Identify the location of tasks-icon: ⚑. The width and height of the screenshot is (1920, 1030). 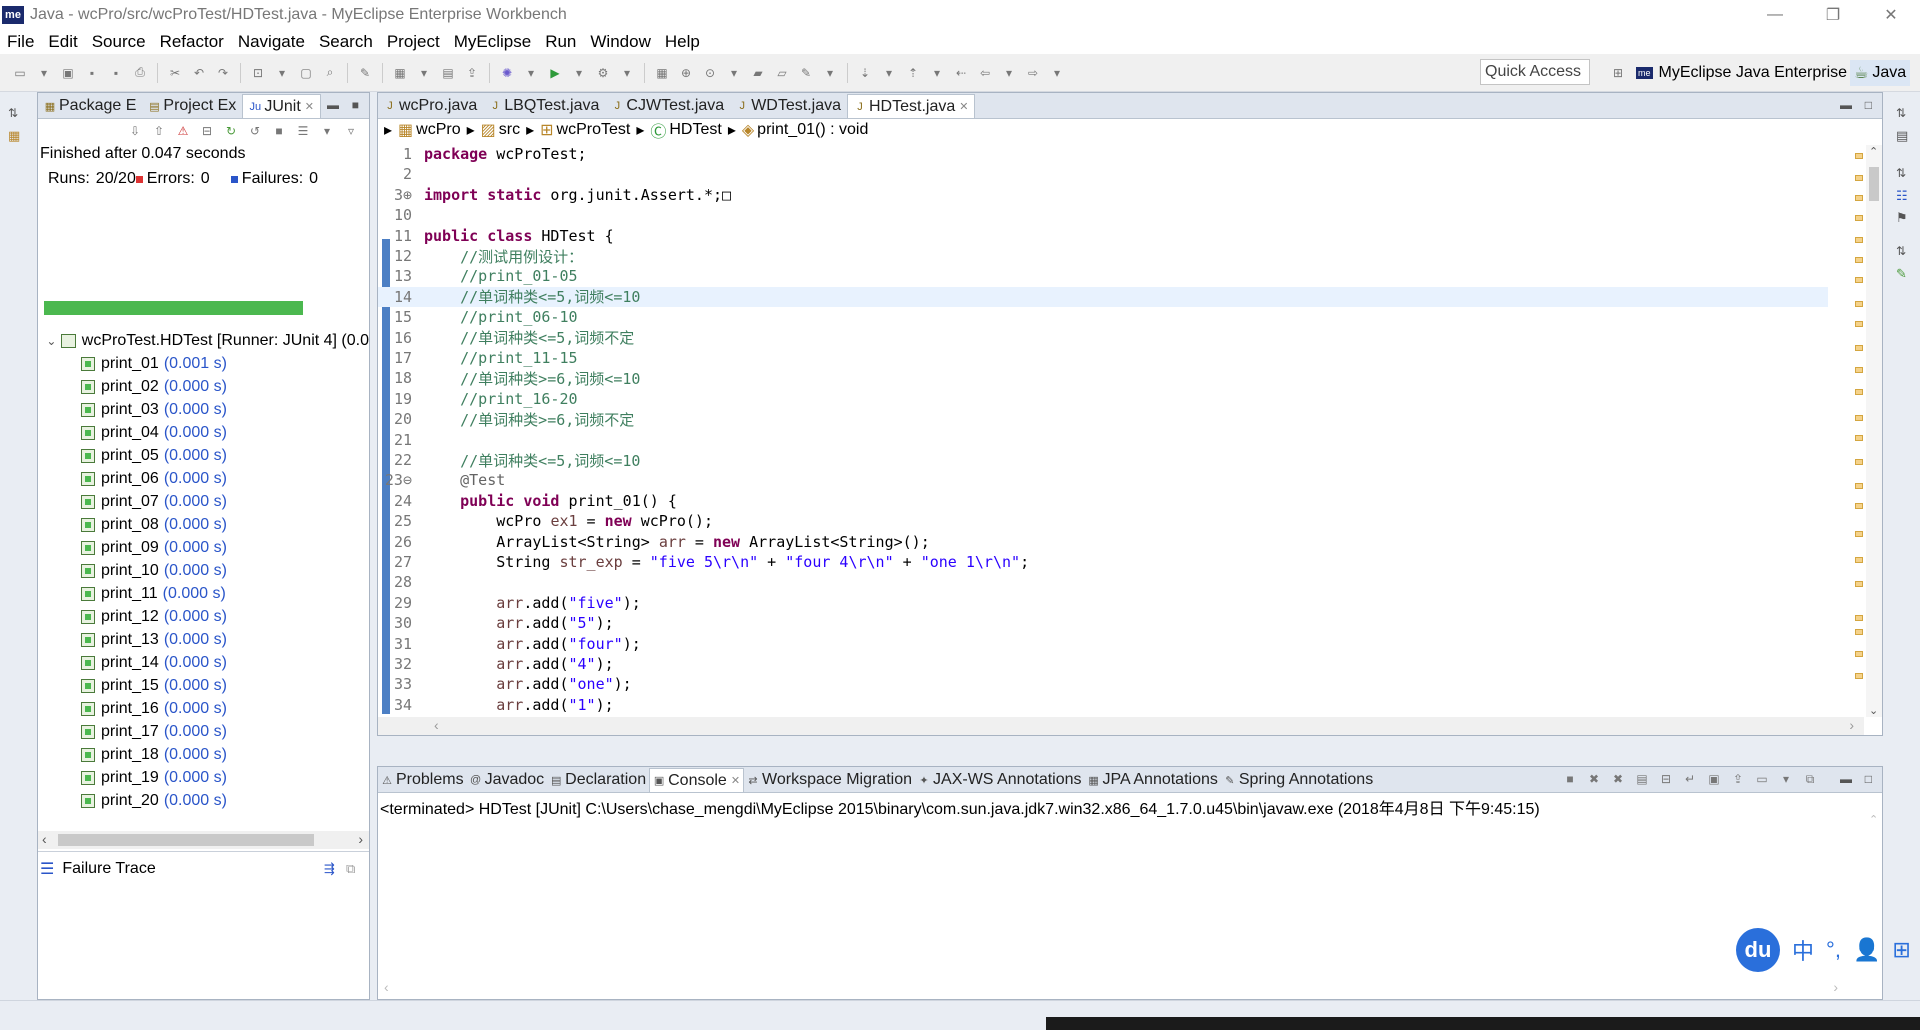
(1902, 218).